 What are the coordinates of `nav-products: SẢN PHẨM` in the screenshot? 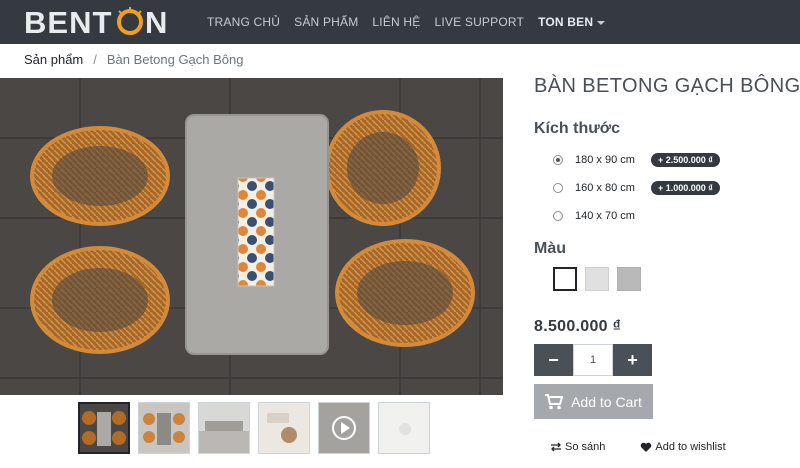 It's located at (326, 22).